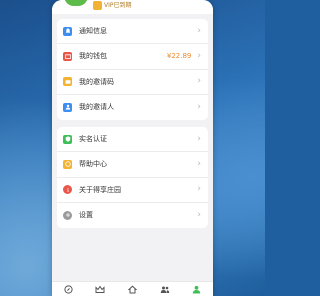 The image size is (320, 296). What do you see at coordinates (118, 5) in the screenshot?
I see `vip-status: VIP已到期` at bounding box center [118, 5].